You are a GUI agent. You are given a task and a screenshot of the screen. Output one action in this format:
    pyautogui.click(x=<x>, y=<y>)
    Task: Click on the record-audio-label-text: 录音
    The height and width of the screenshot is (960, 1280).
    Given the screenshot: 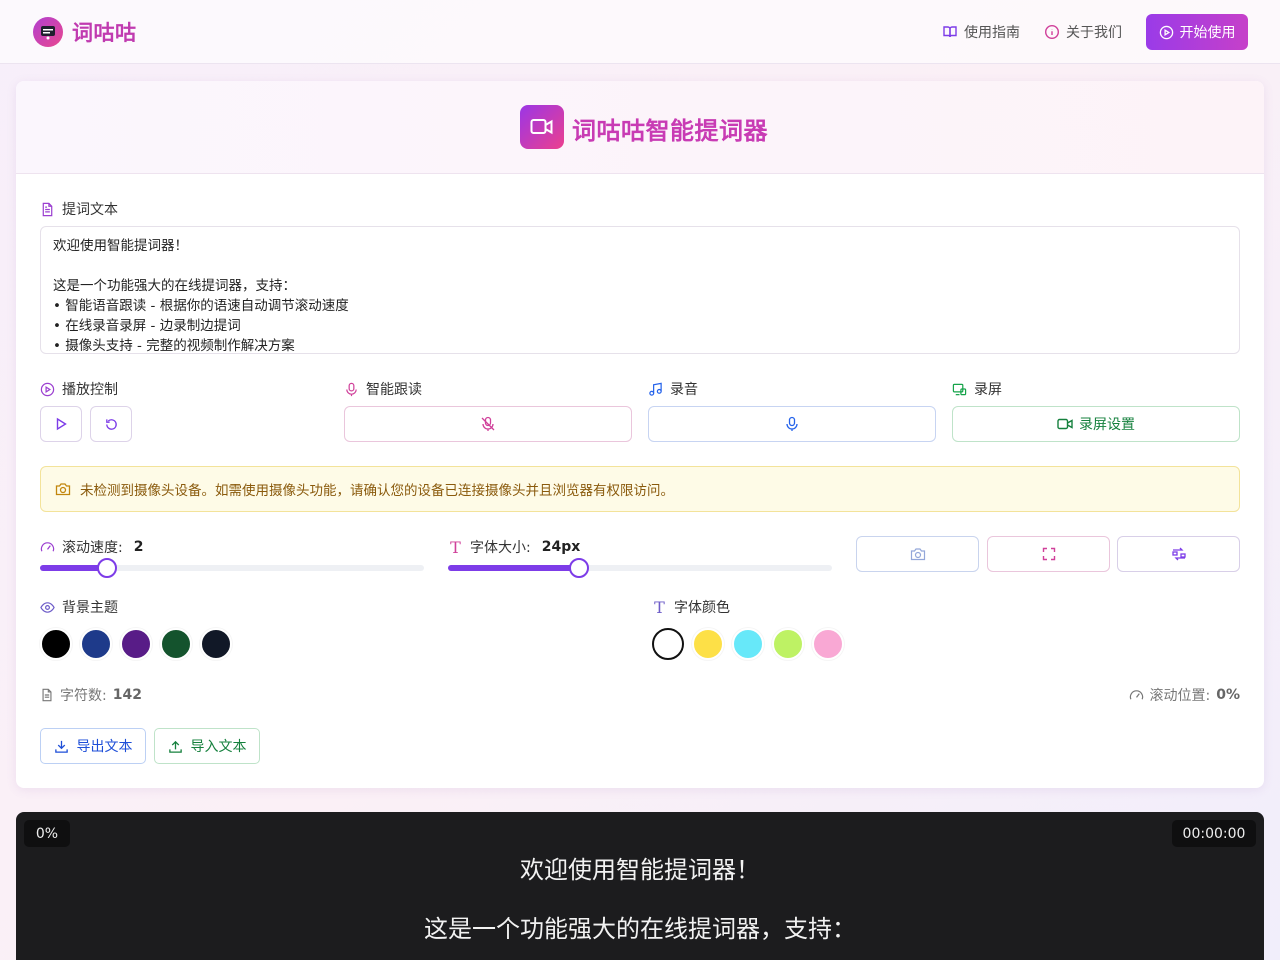 What is the action you would take?
    pyautogui.click(x=684, y=390)
    